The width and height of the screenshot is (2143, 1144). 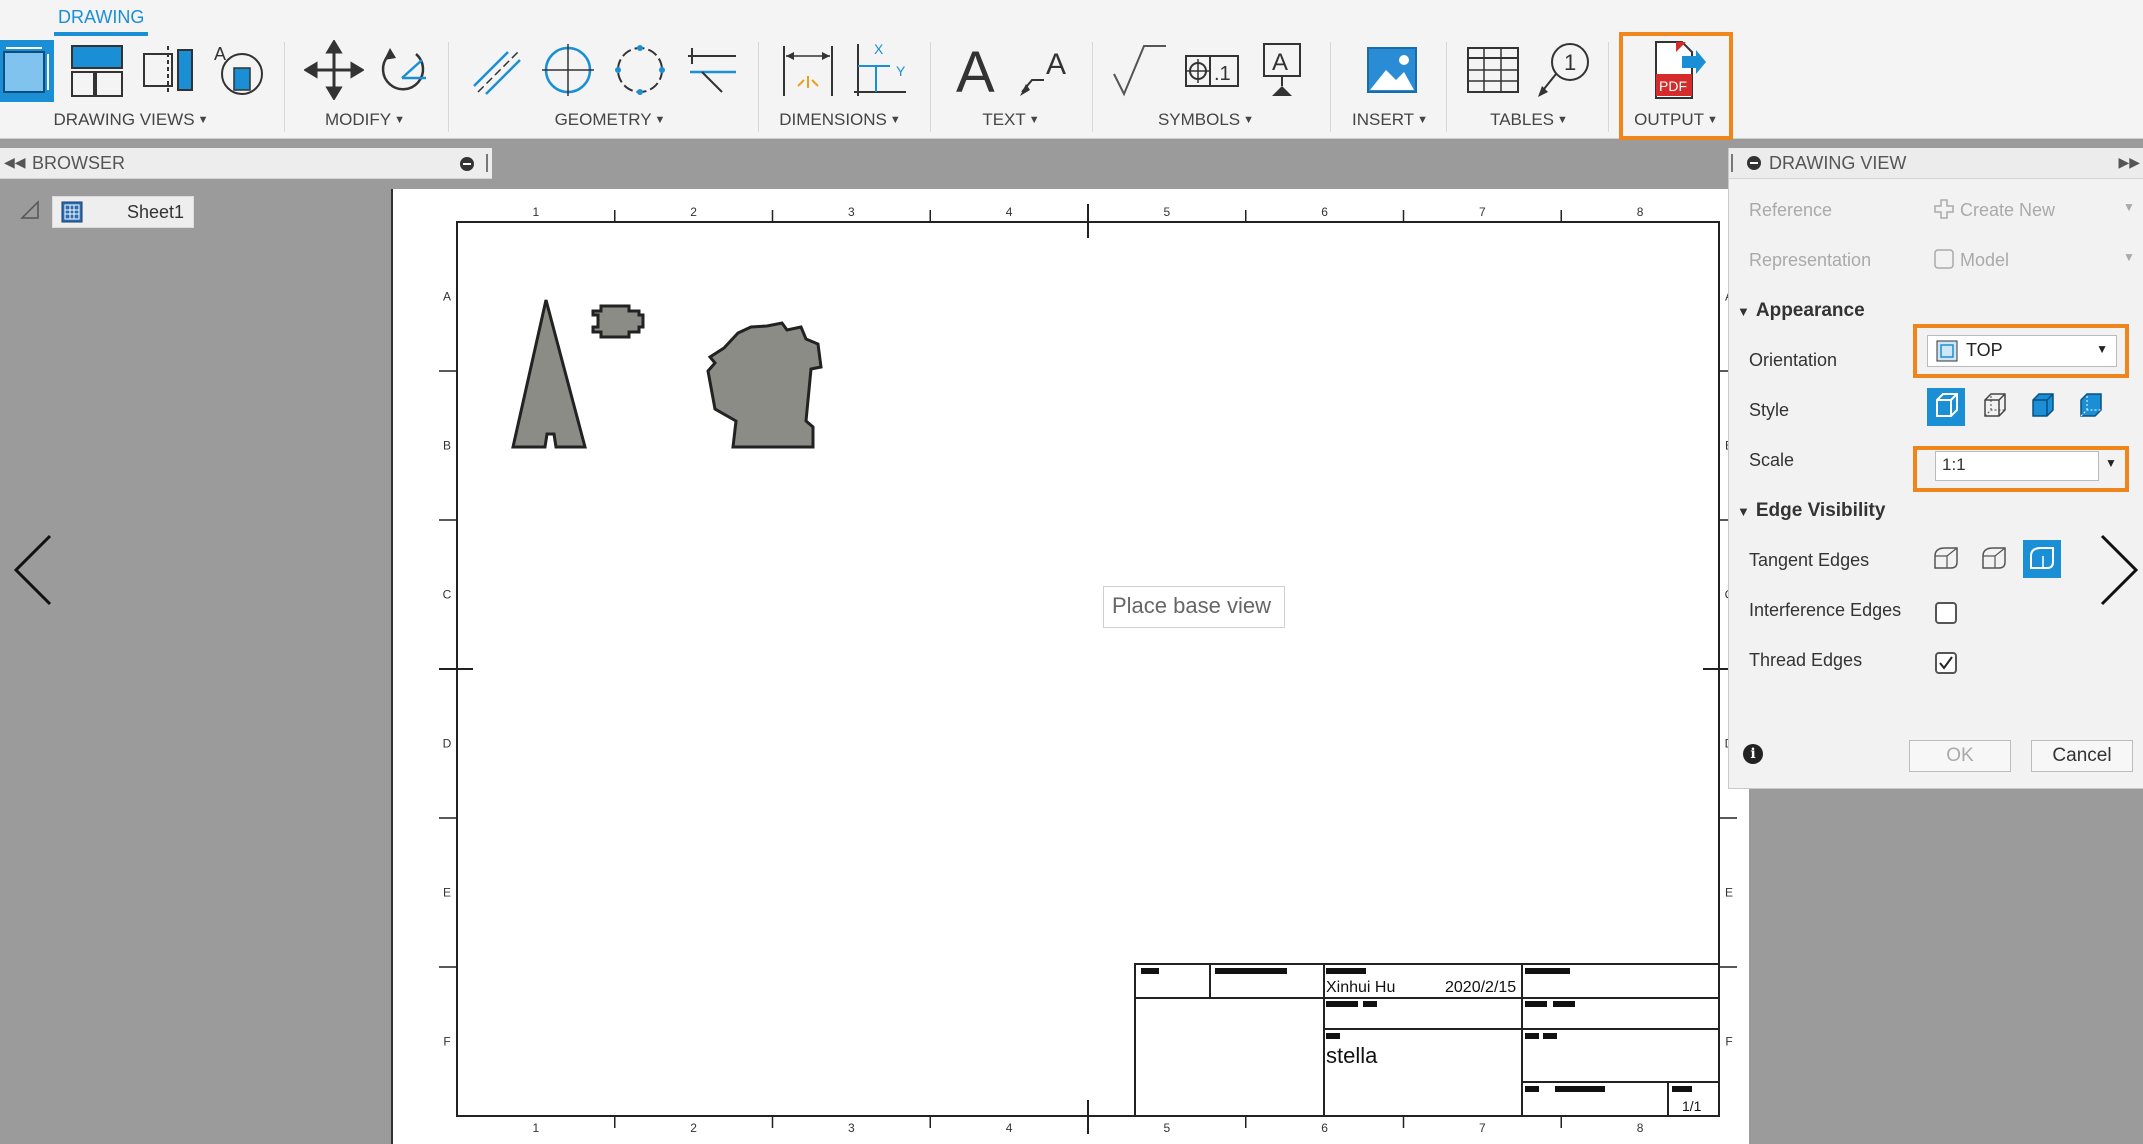 I want to click on column-label: 2, so click(x=693, y=212).